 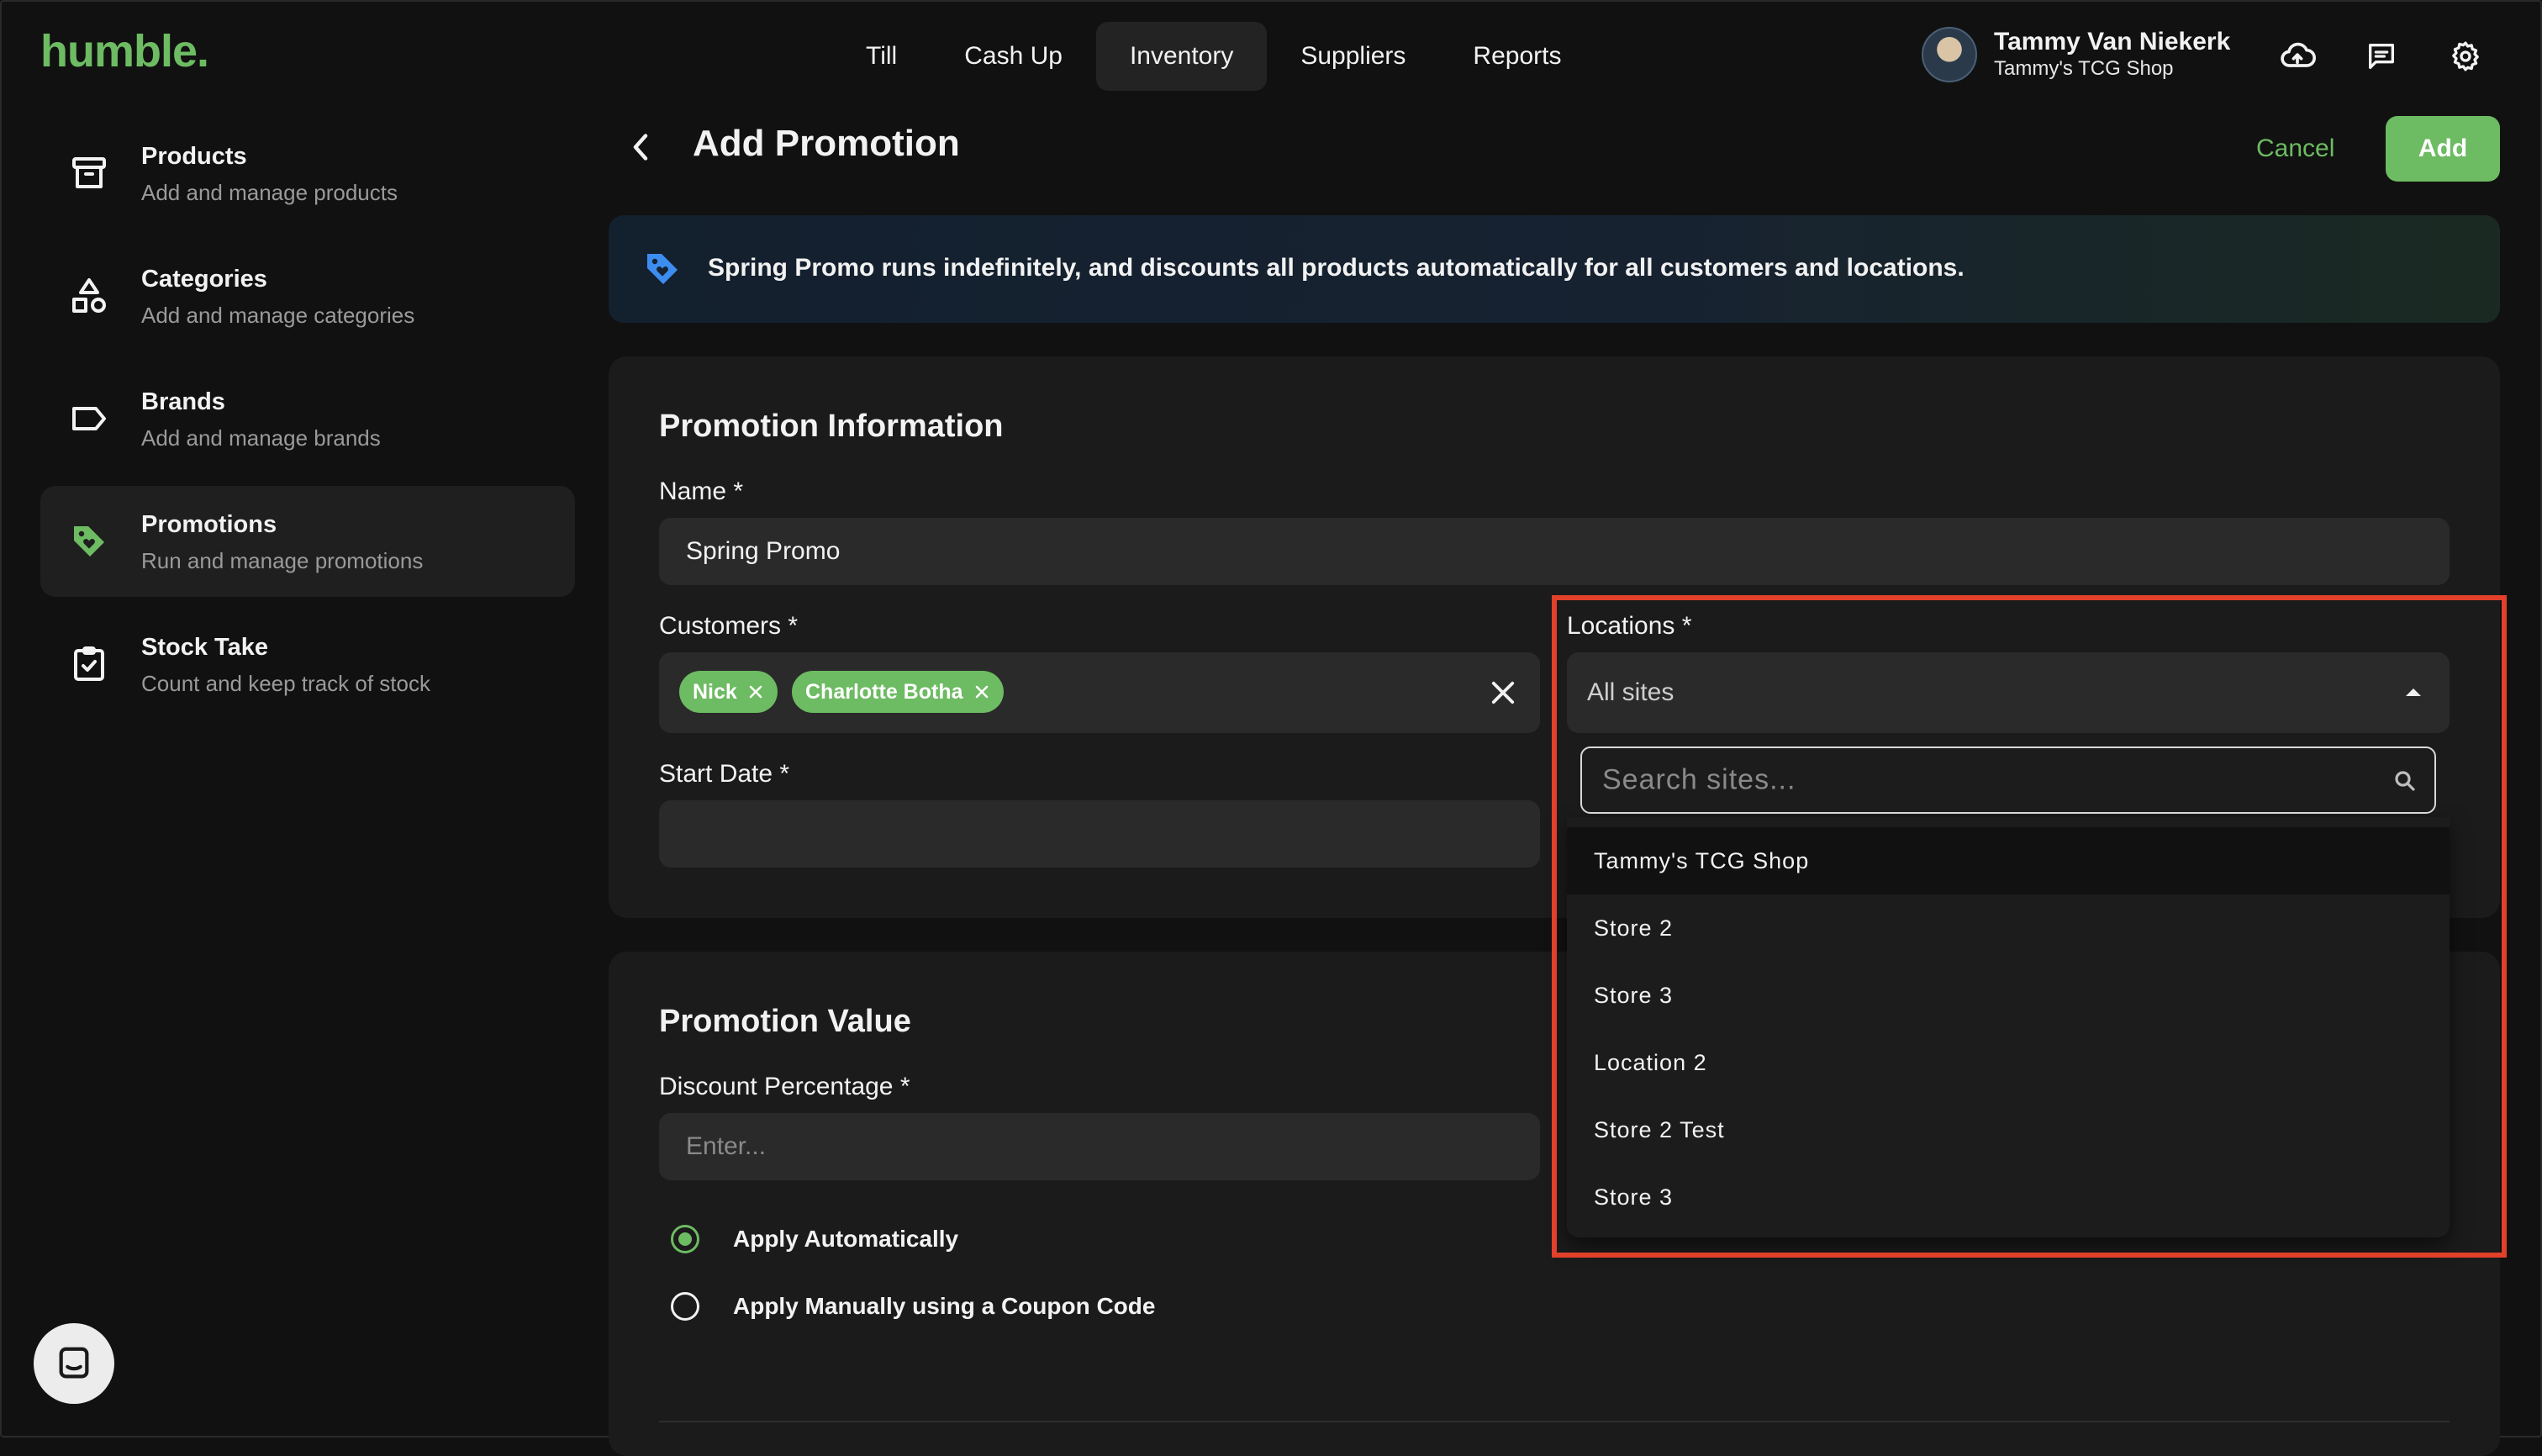 What do you see at coordinates (307, 295) in the screenshot?
I see `sidebar-item-categories: Categories Add and manage categories` at bounding box center [307, 295].